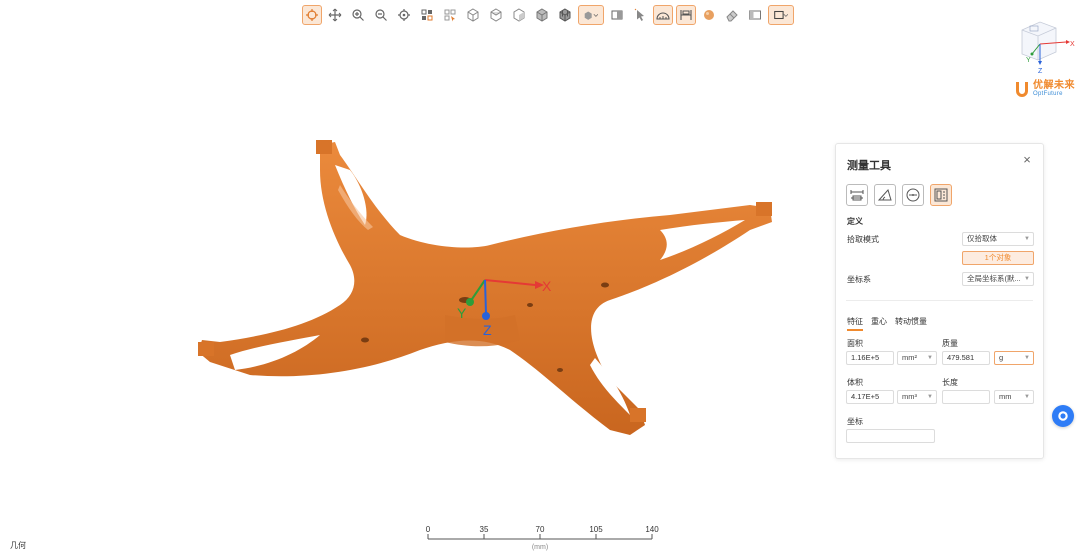  Describe the element at coordinates (870, 358) in the screenshot. I see `area-field: 1.16E+5` at that location.